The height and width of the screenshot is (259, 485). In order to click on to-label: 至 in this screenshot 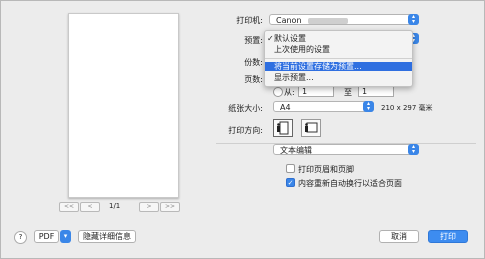, I will do `click(348, 92)`.